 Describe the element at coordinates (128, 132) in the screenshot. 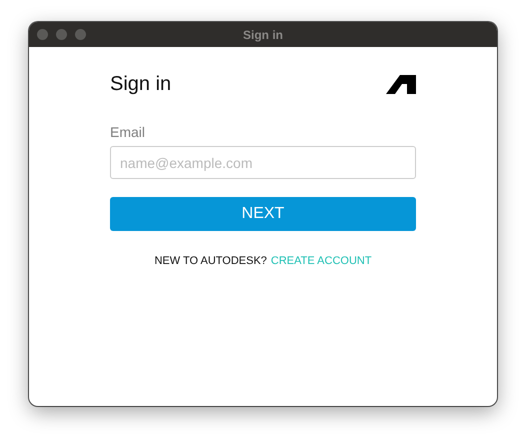

I see `email-label: Email` at that location.